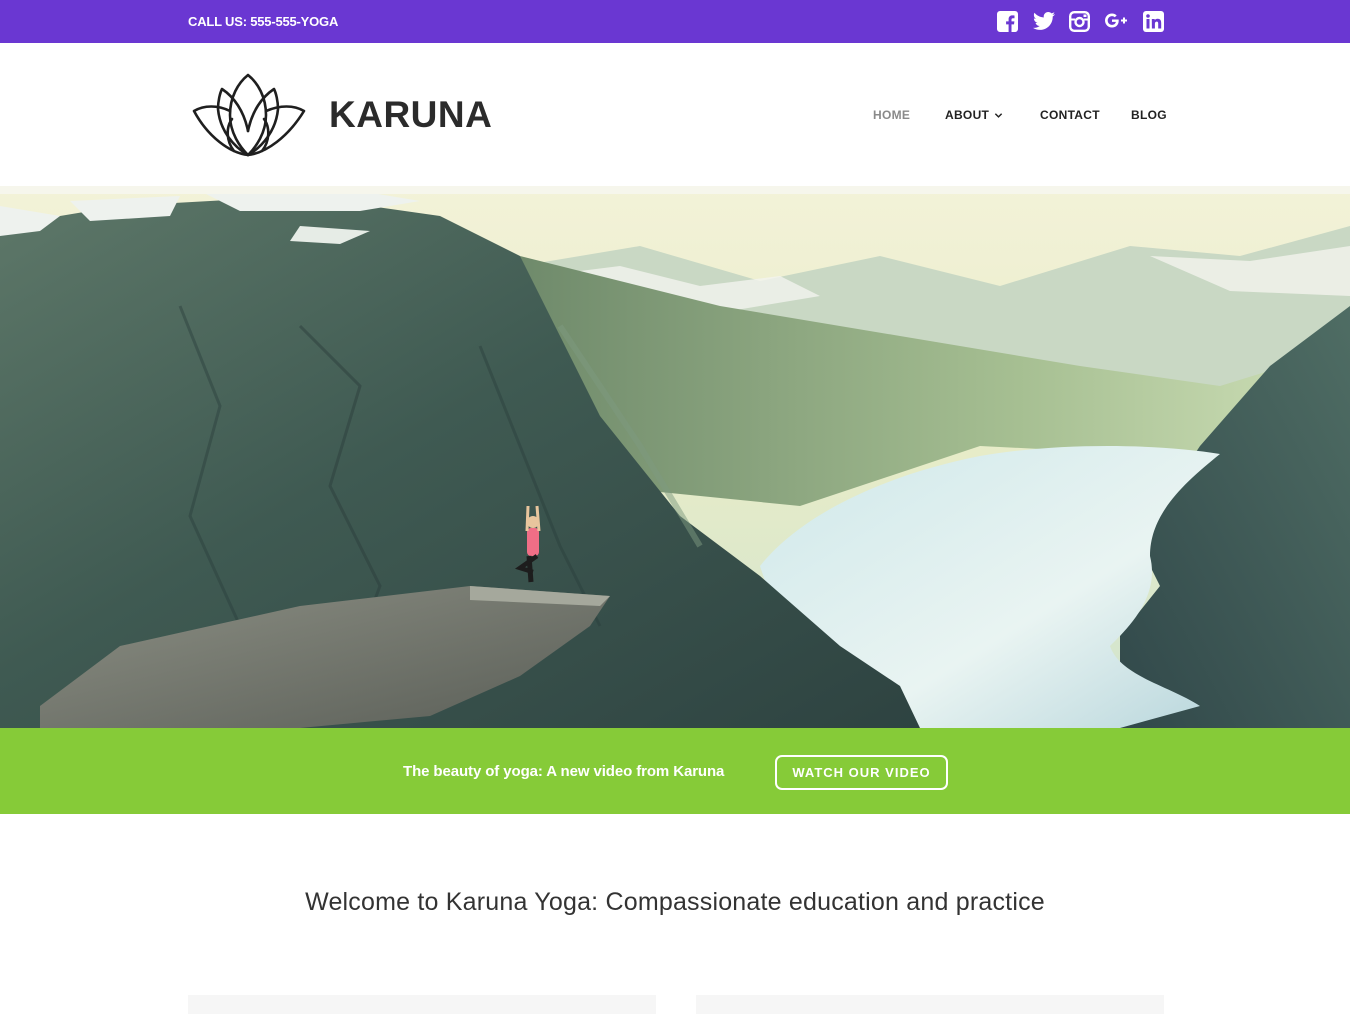  Describe the element at coordinates (1149, 115) in the screenshot. I see `nav-blog: BLOG` at that location.